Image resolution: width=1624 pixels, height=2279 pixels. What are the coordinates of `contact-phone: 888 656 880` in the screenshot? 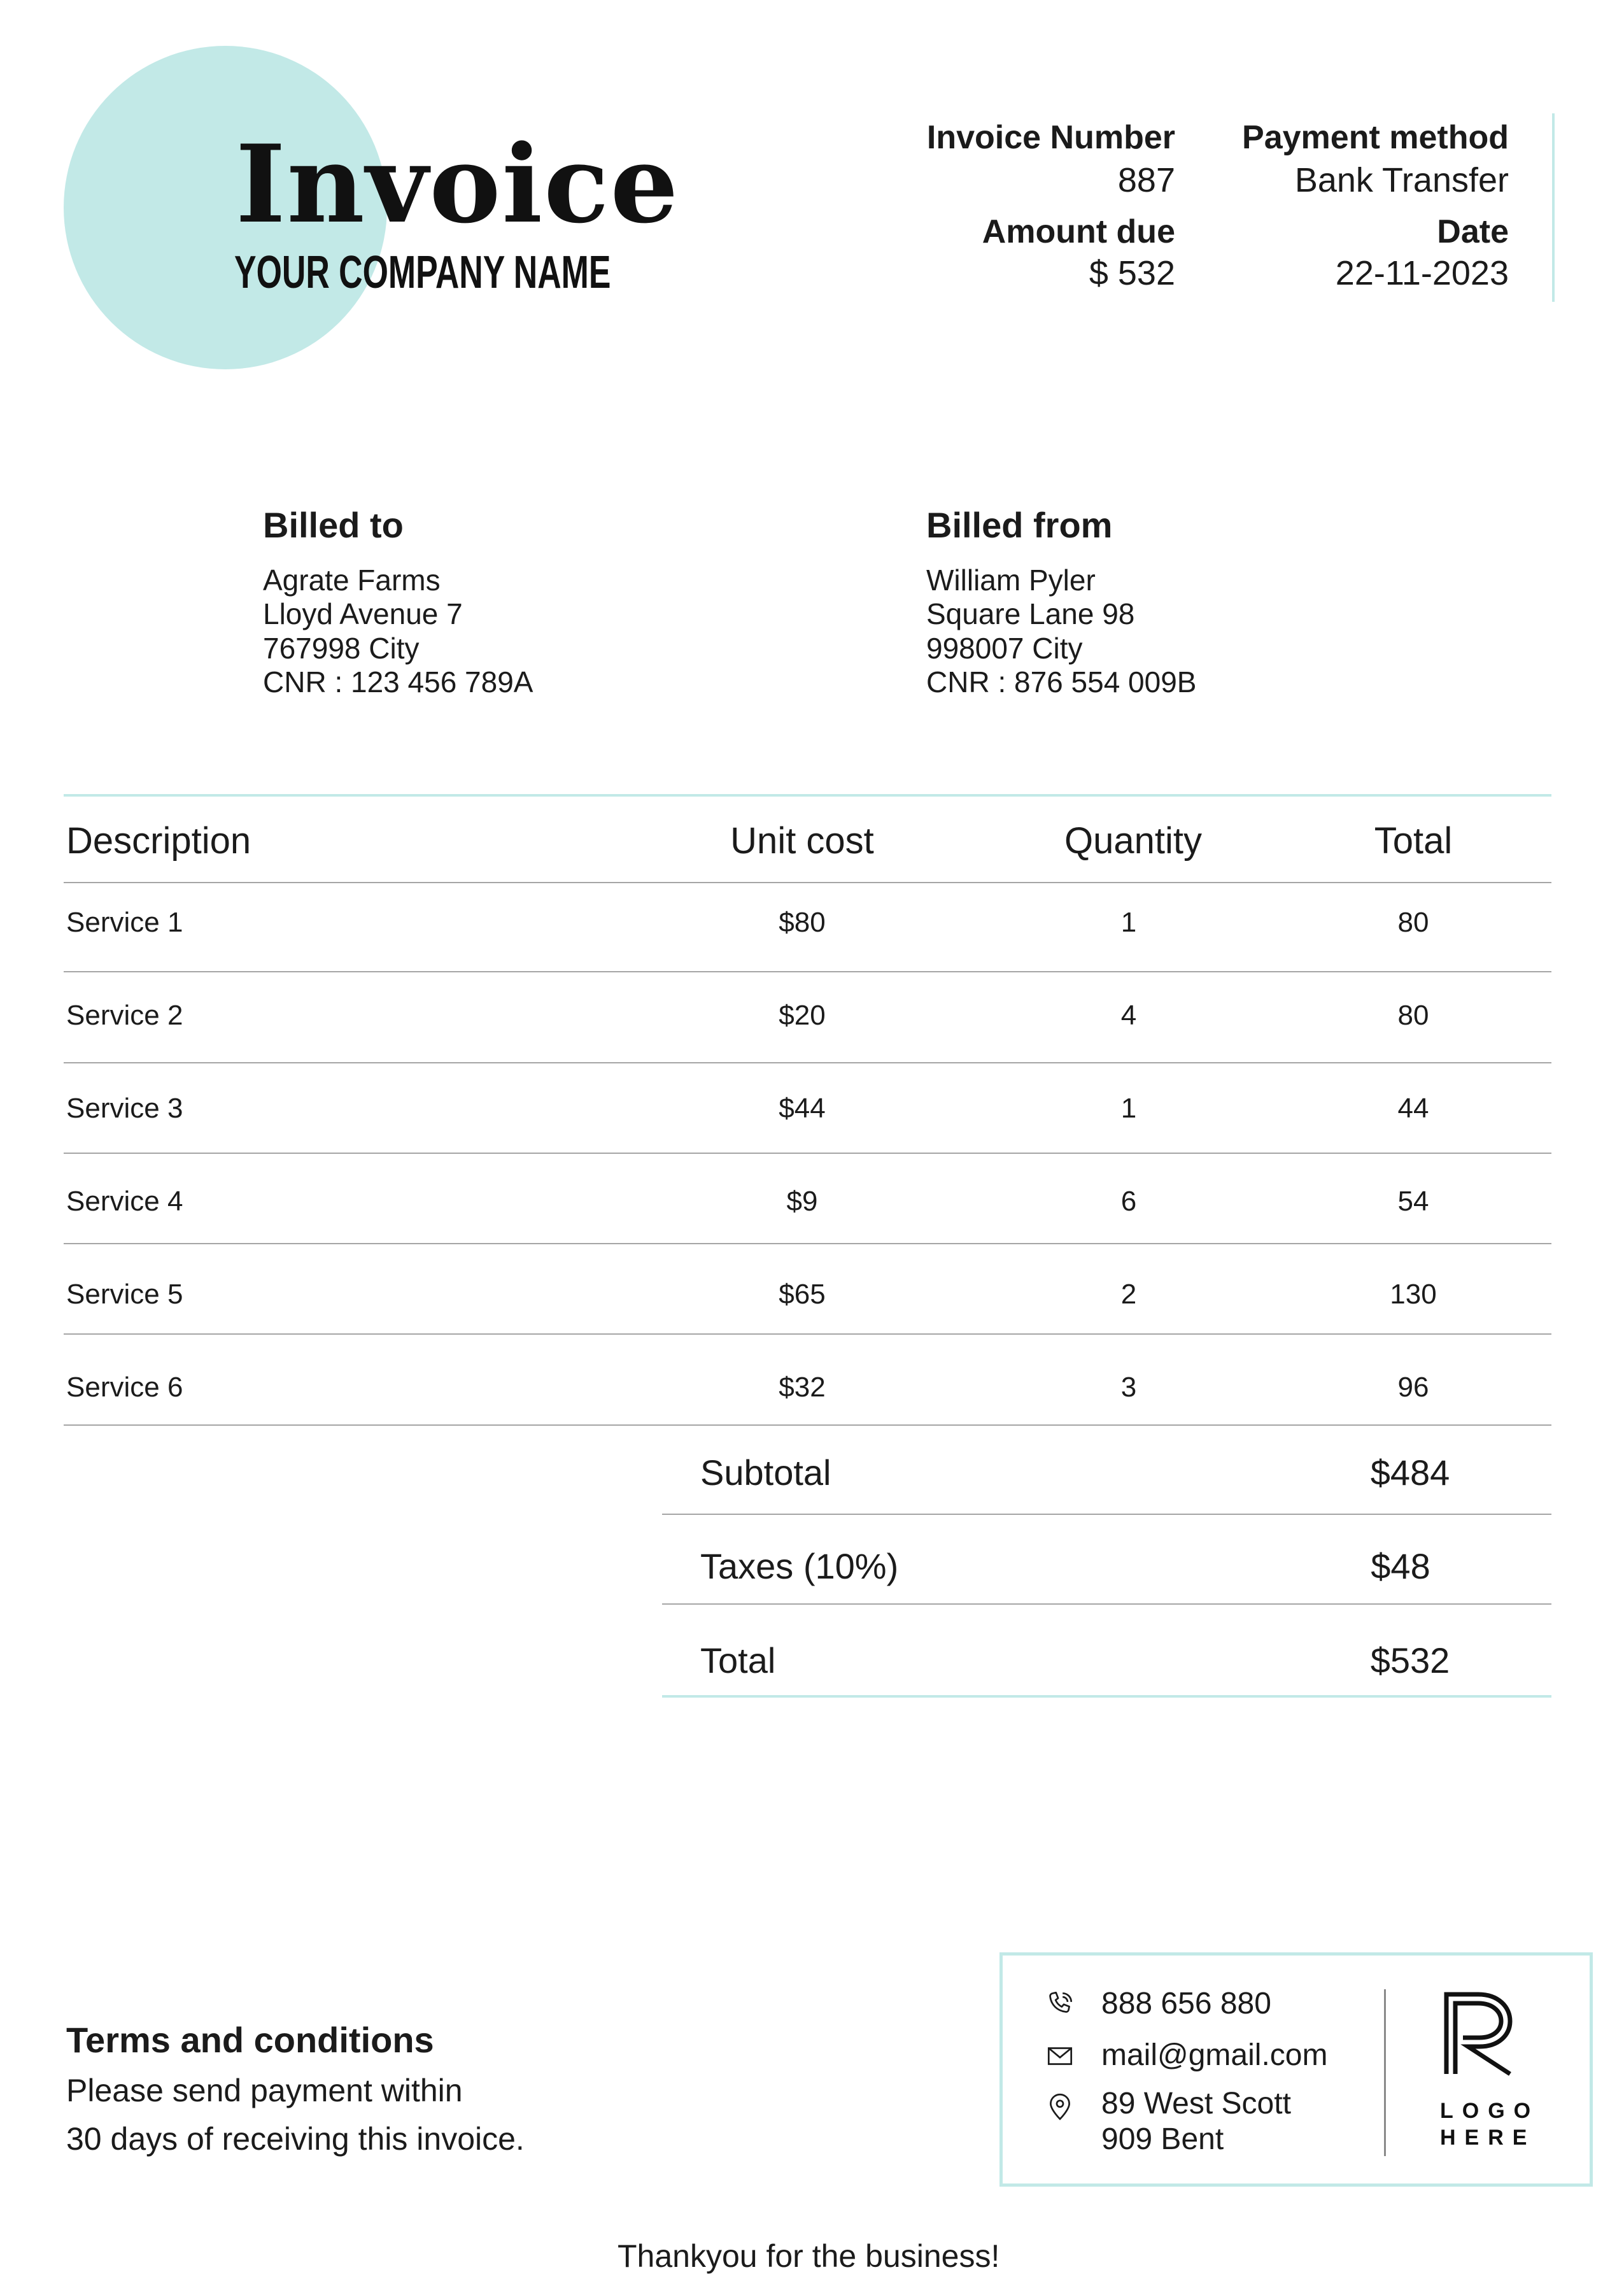 It's located at (1186, 2003).